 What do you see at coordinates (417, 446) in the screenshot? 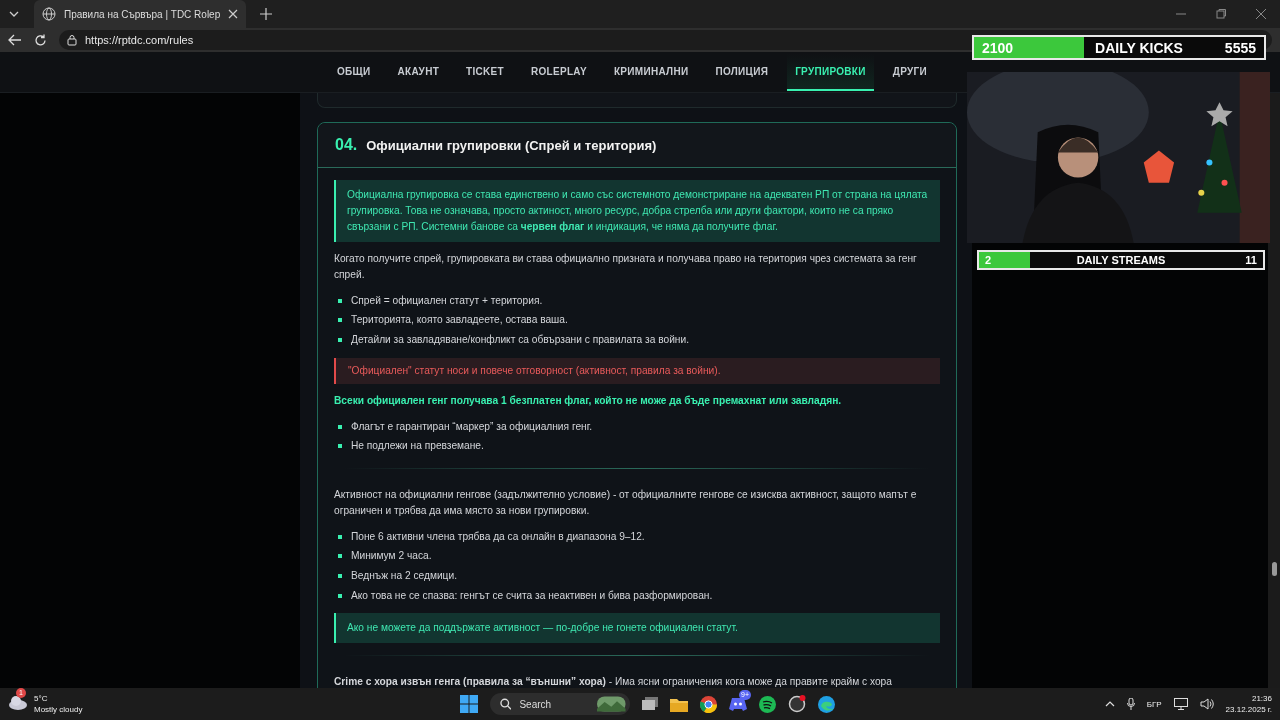
I see `list-item: Не подлежи на превземане.` at bounding box center [417, 446].